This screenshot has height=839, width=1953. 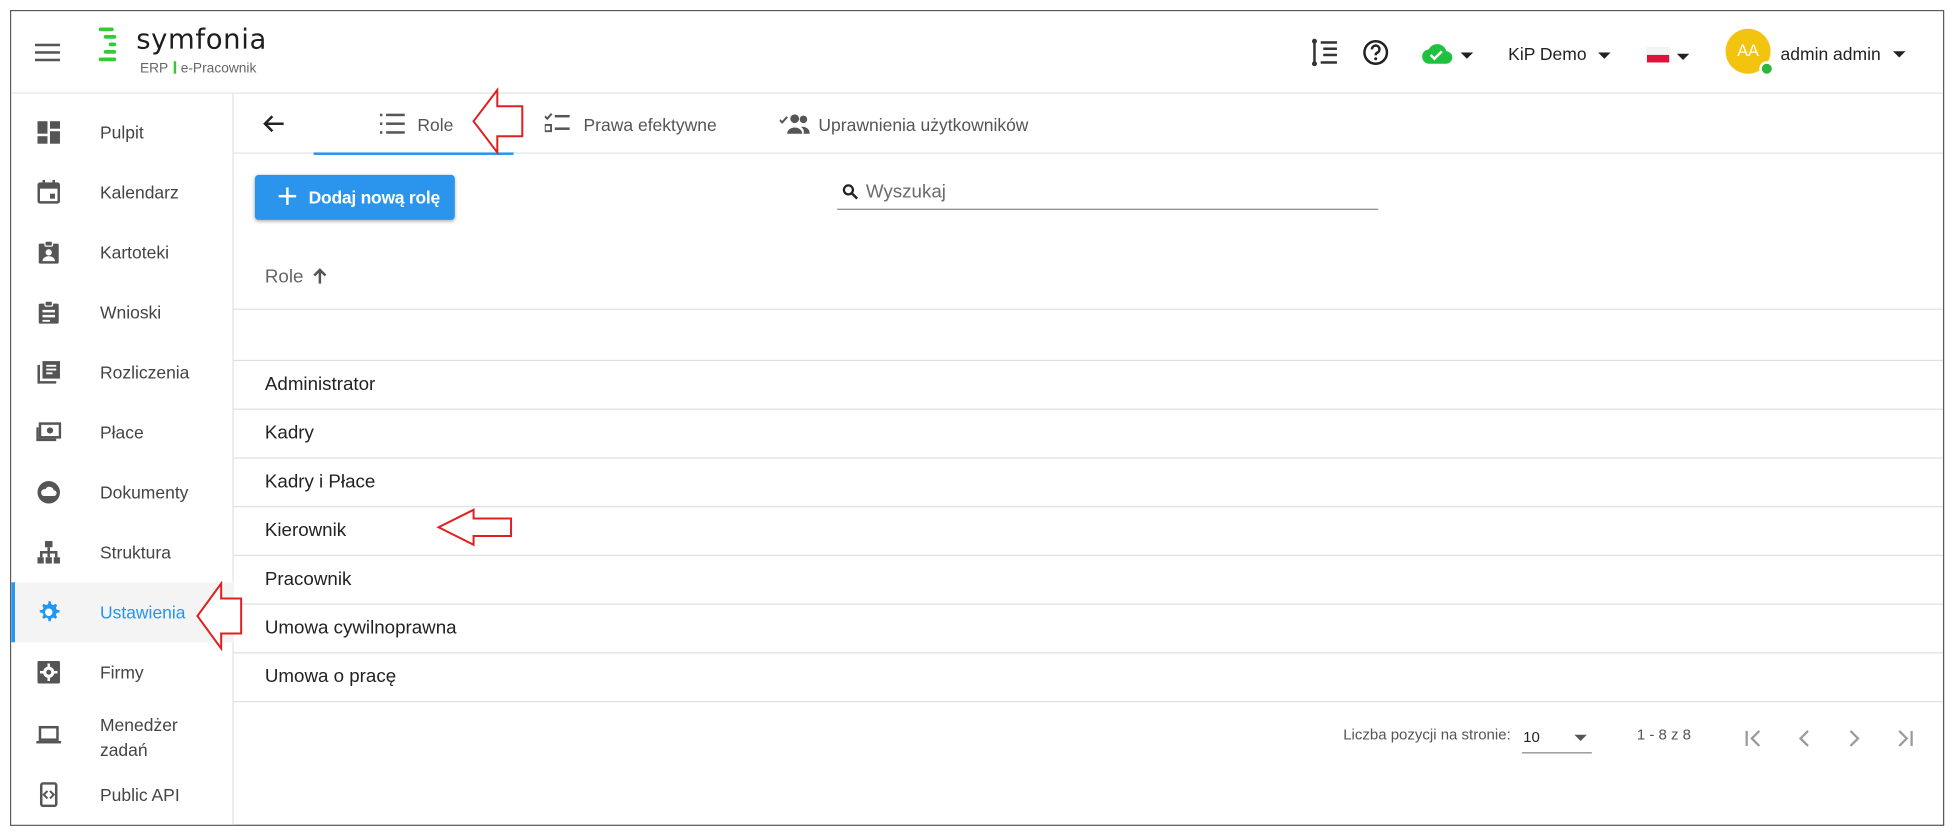 What do you see at coordinates (112, 44) in the screenshot?
I see `symfonia-logo-icon` at bounding box center [112, 44].